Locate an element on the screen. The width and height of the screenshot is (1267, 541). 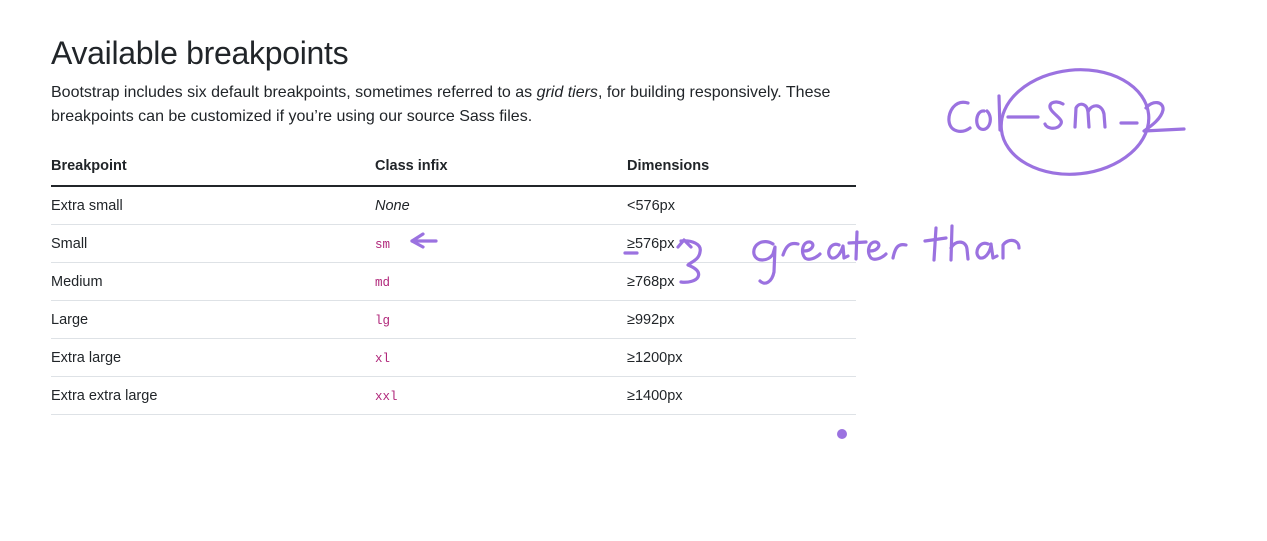
table-row: Extra small None <576px is located at coordinates (453, 205).